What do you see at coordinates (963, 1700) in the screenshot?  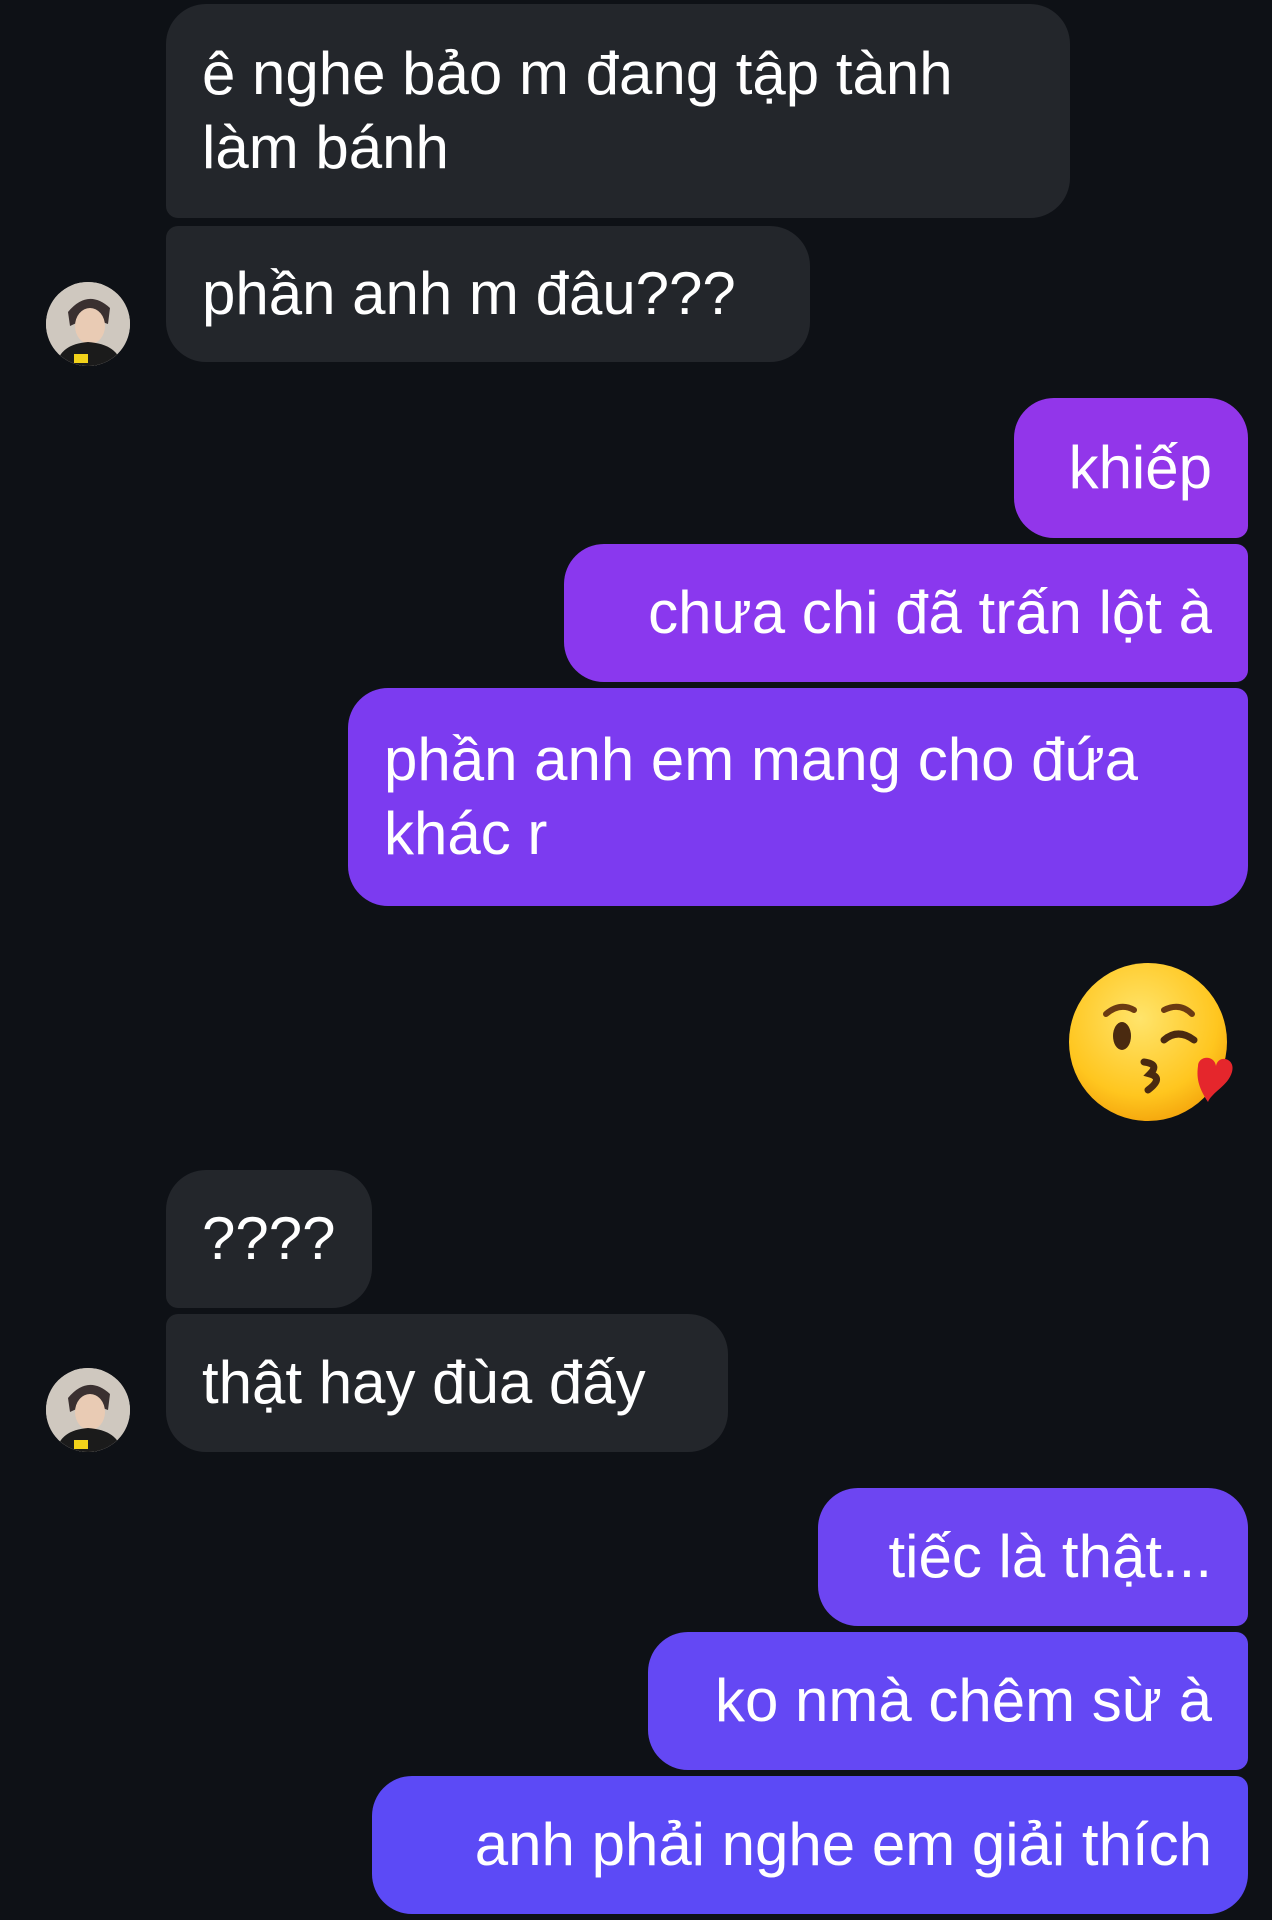 I see `message-text: ko nmà chêm sừ à` at bounding box center [963, 1700].